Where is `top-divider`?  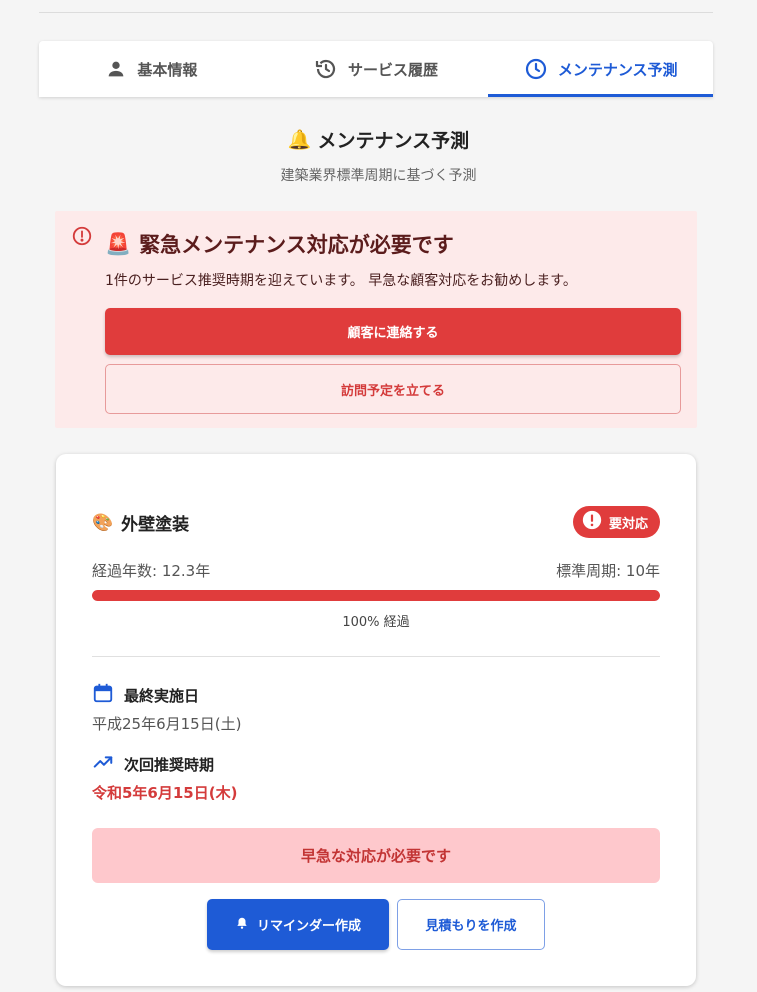 top-divider is located at coordinates (376, 12).